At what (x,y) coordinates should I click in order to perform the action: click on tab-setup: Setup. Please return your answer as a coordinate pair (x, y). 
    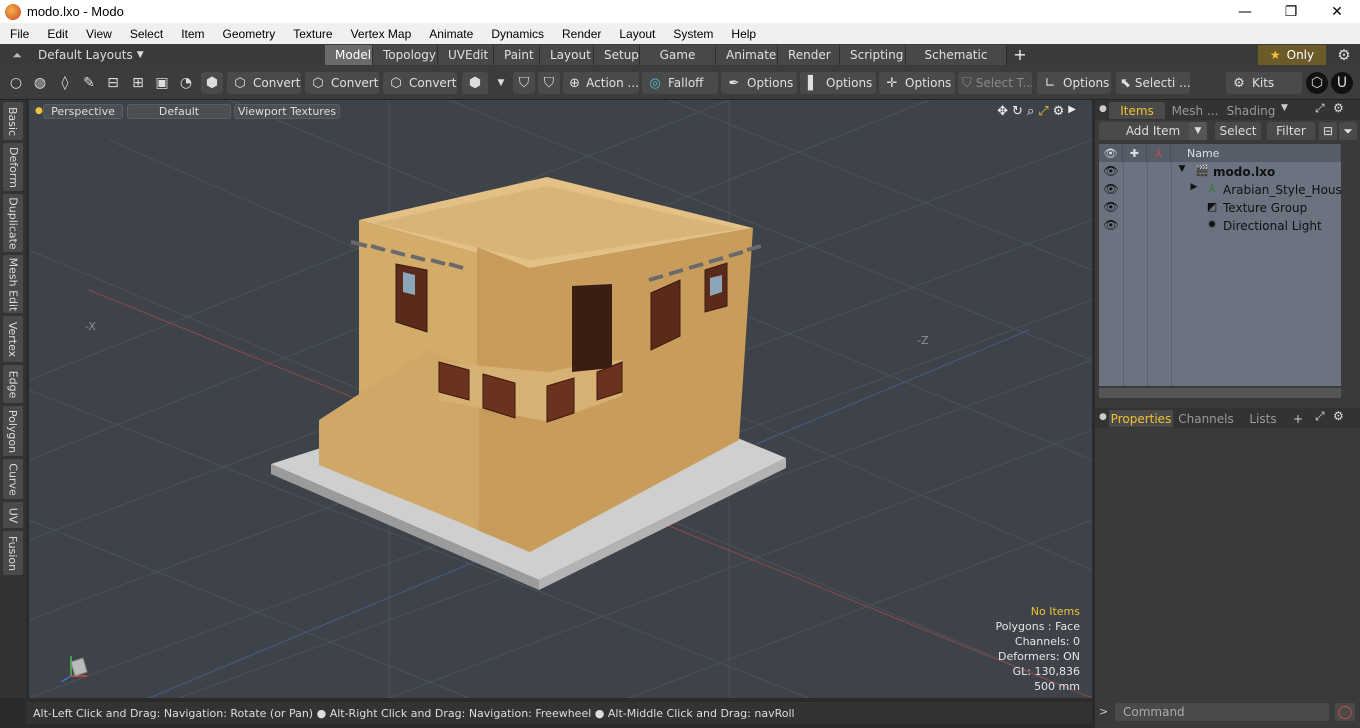
    Looking at the image, I should click on (617, 55).